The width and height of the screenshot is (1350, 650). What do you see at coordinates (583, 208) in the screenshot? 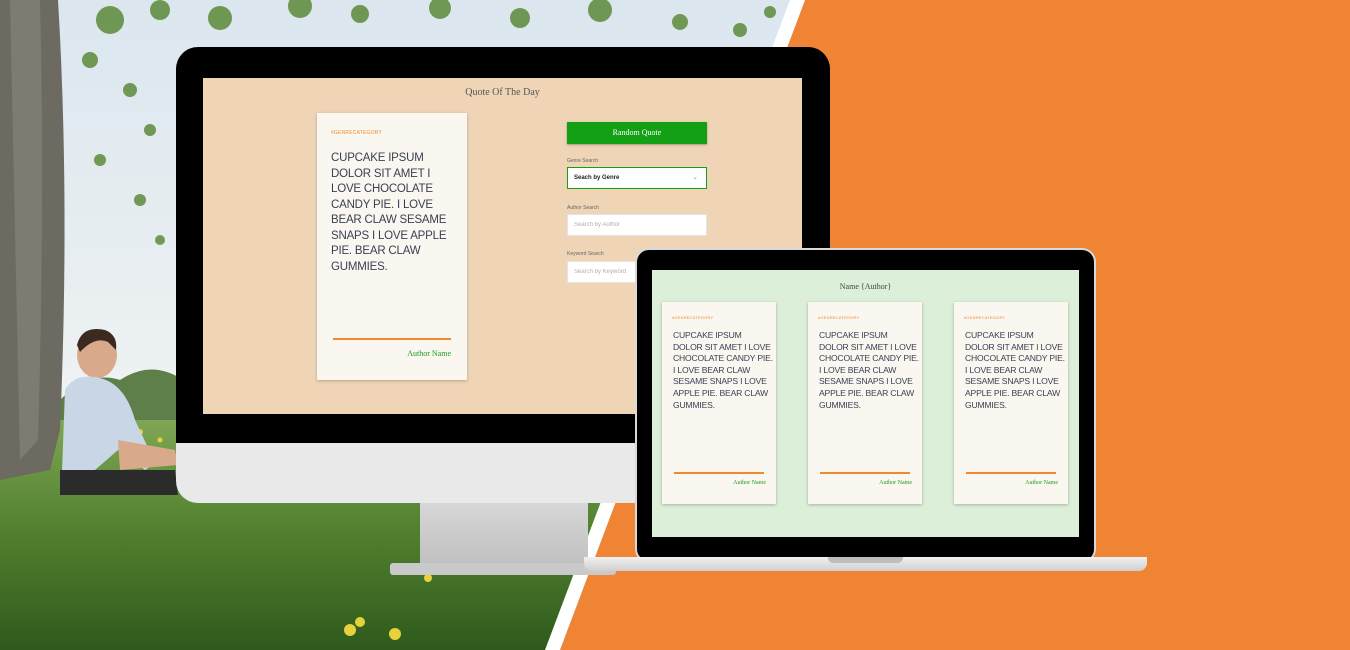
I see `author-search-label: Author Search` at bounding box center [583, 208].